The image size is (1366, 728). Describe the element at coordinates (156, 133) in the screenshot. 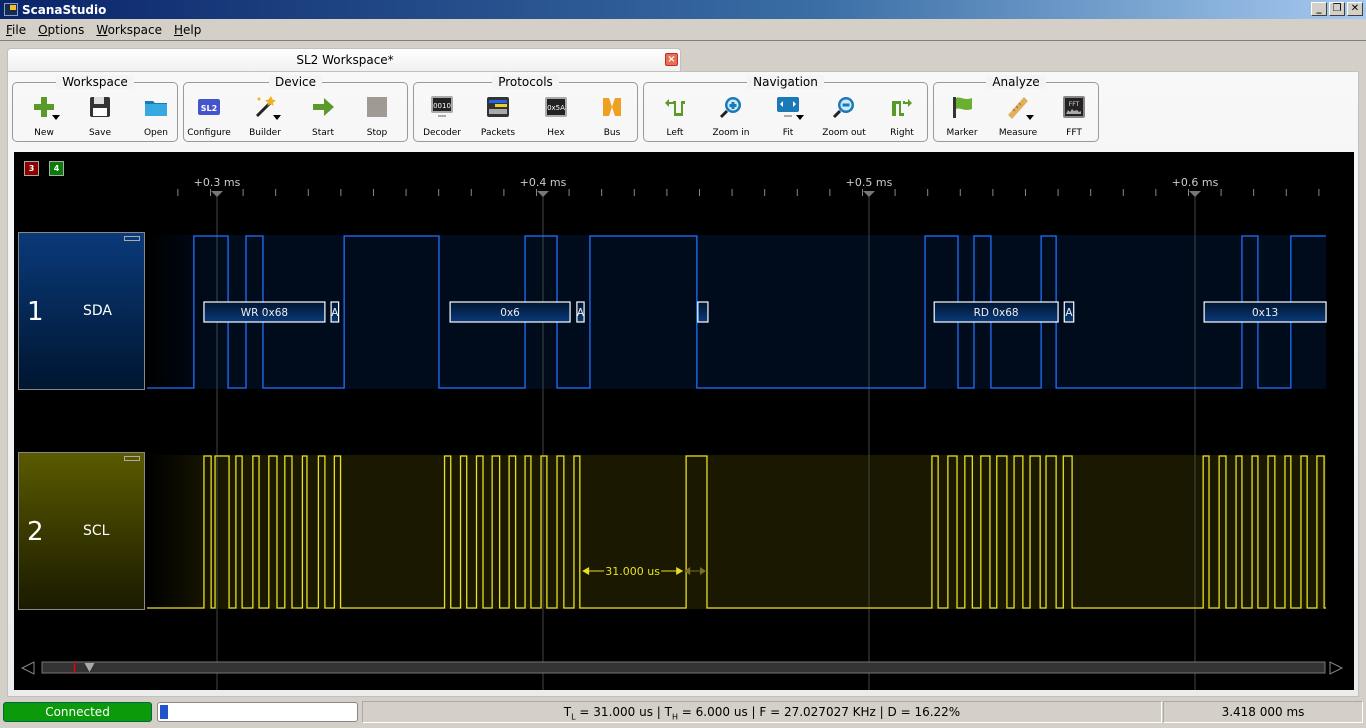

I see `tool-label: Open` at that location.